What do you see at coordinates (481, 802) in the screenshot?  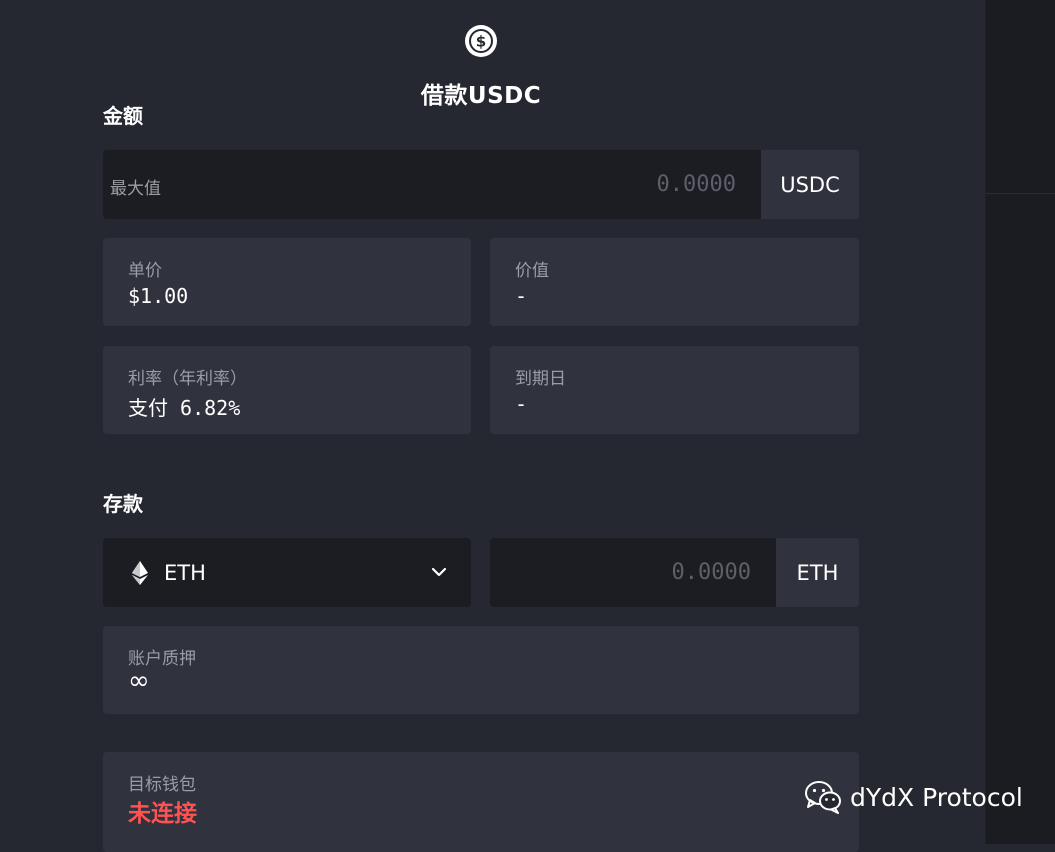 I see `wallet-card: 目标钱包 未连接` at bounding box center [481, 802].